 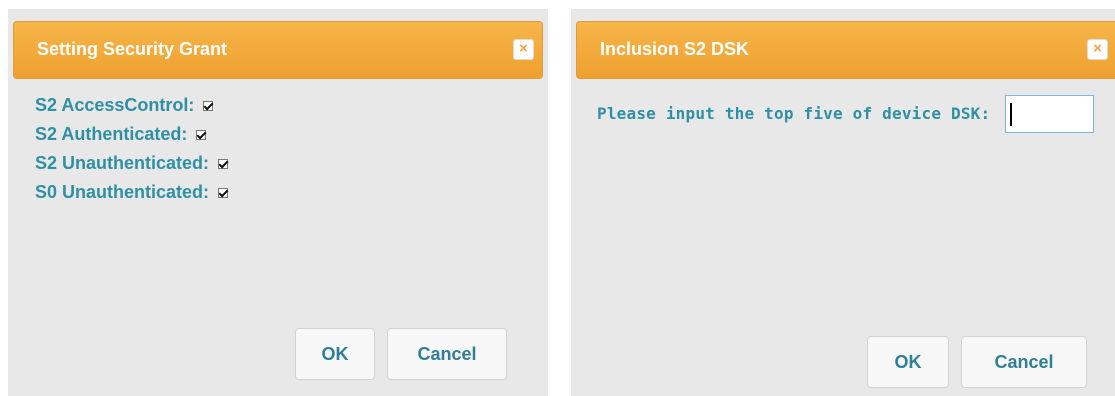 What do you see at coordinates (1011, 114) in the screenshot?
I see `text-caret` at bounding box center [1011, 114].